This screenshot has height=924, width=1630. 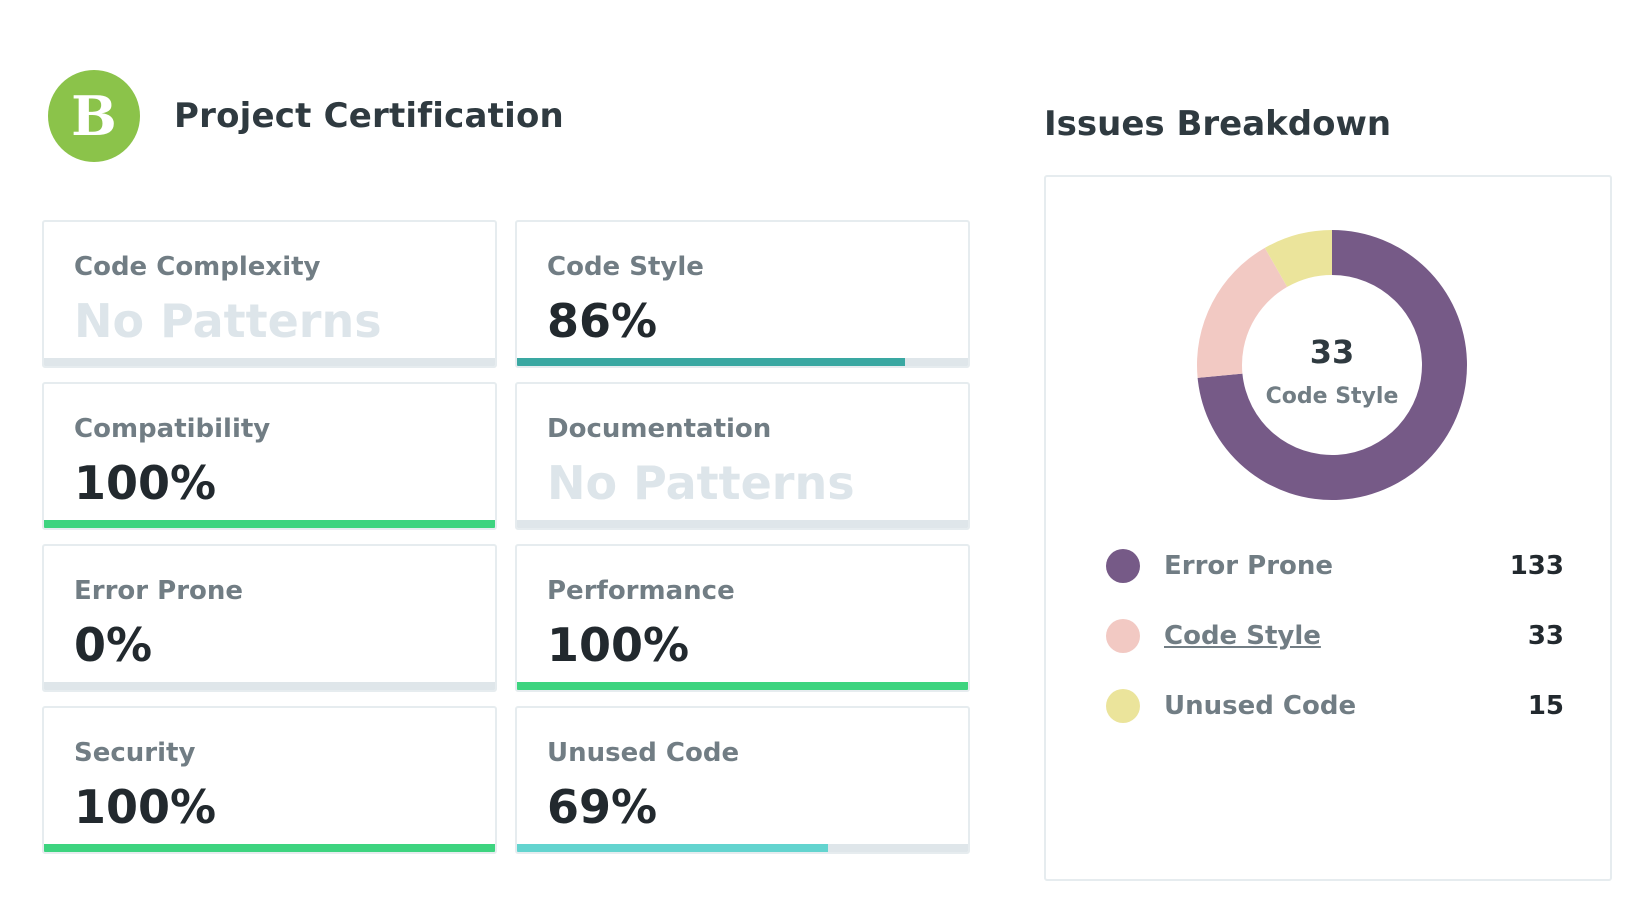 What do you see at coordinates (1335, 637) in the screenshot?
I see `legend-item-code-style: Code Style 33` at bounding box center [1335, 637].